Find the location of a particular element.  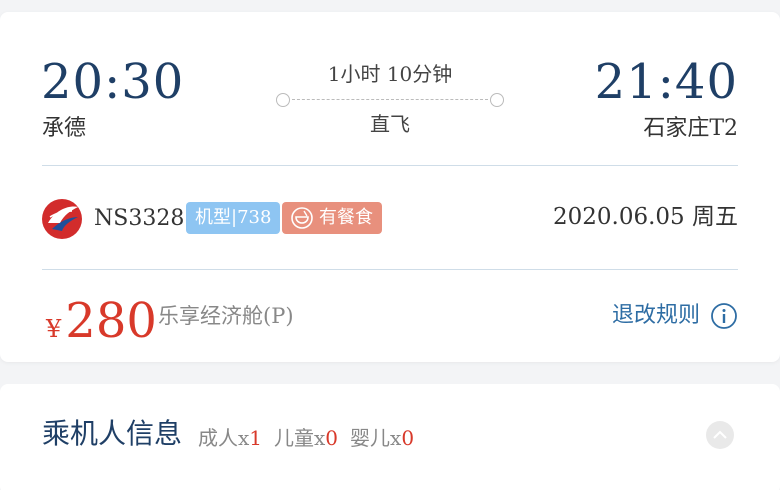

aircraft-type-badge: 机型|738 is located at coordinates (233, 218).